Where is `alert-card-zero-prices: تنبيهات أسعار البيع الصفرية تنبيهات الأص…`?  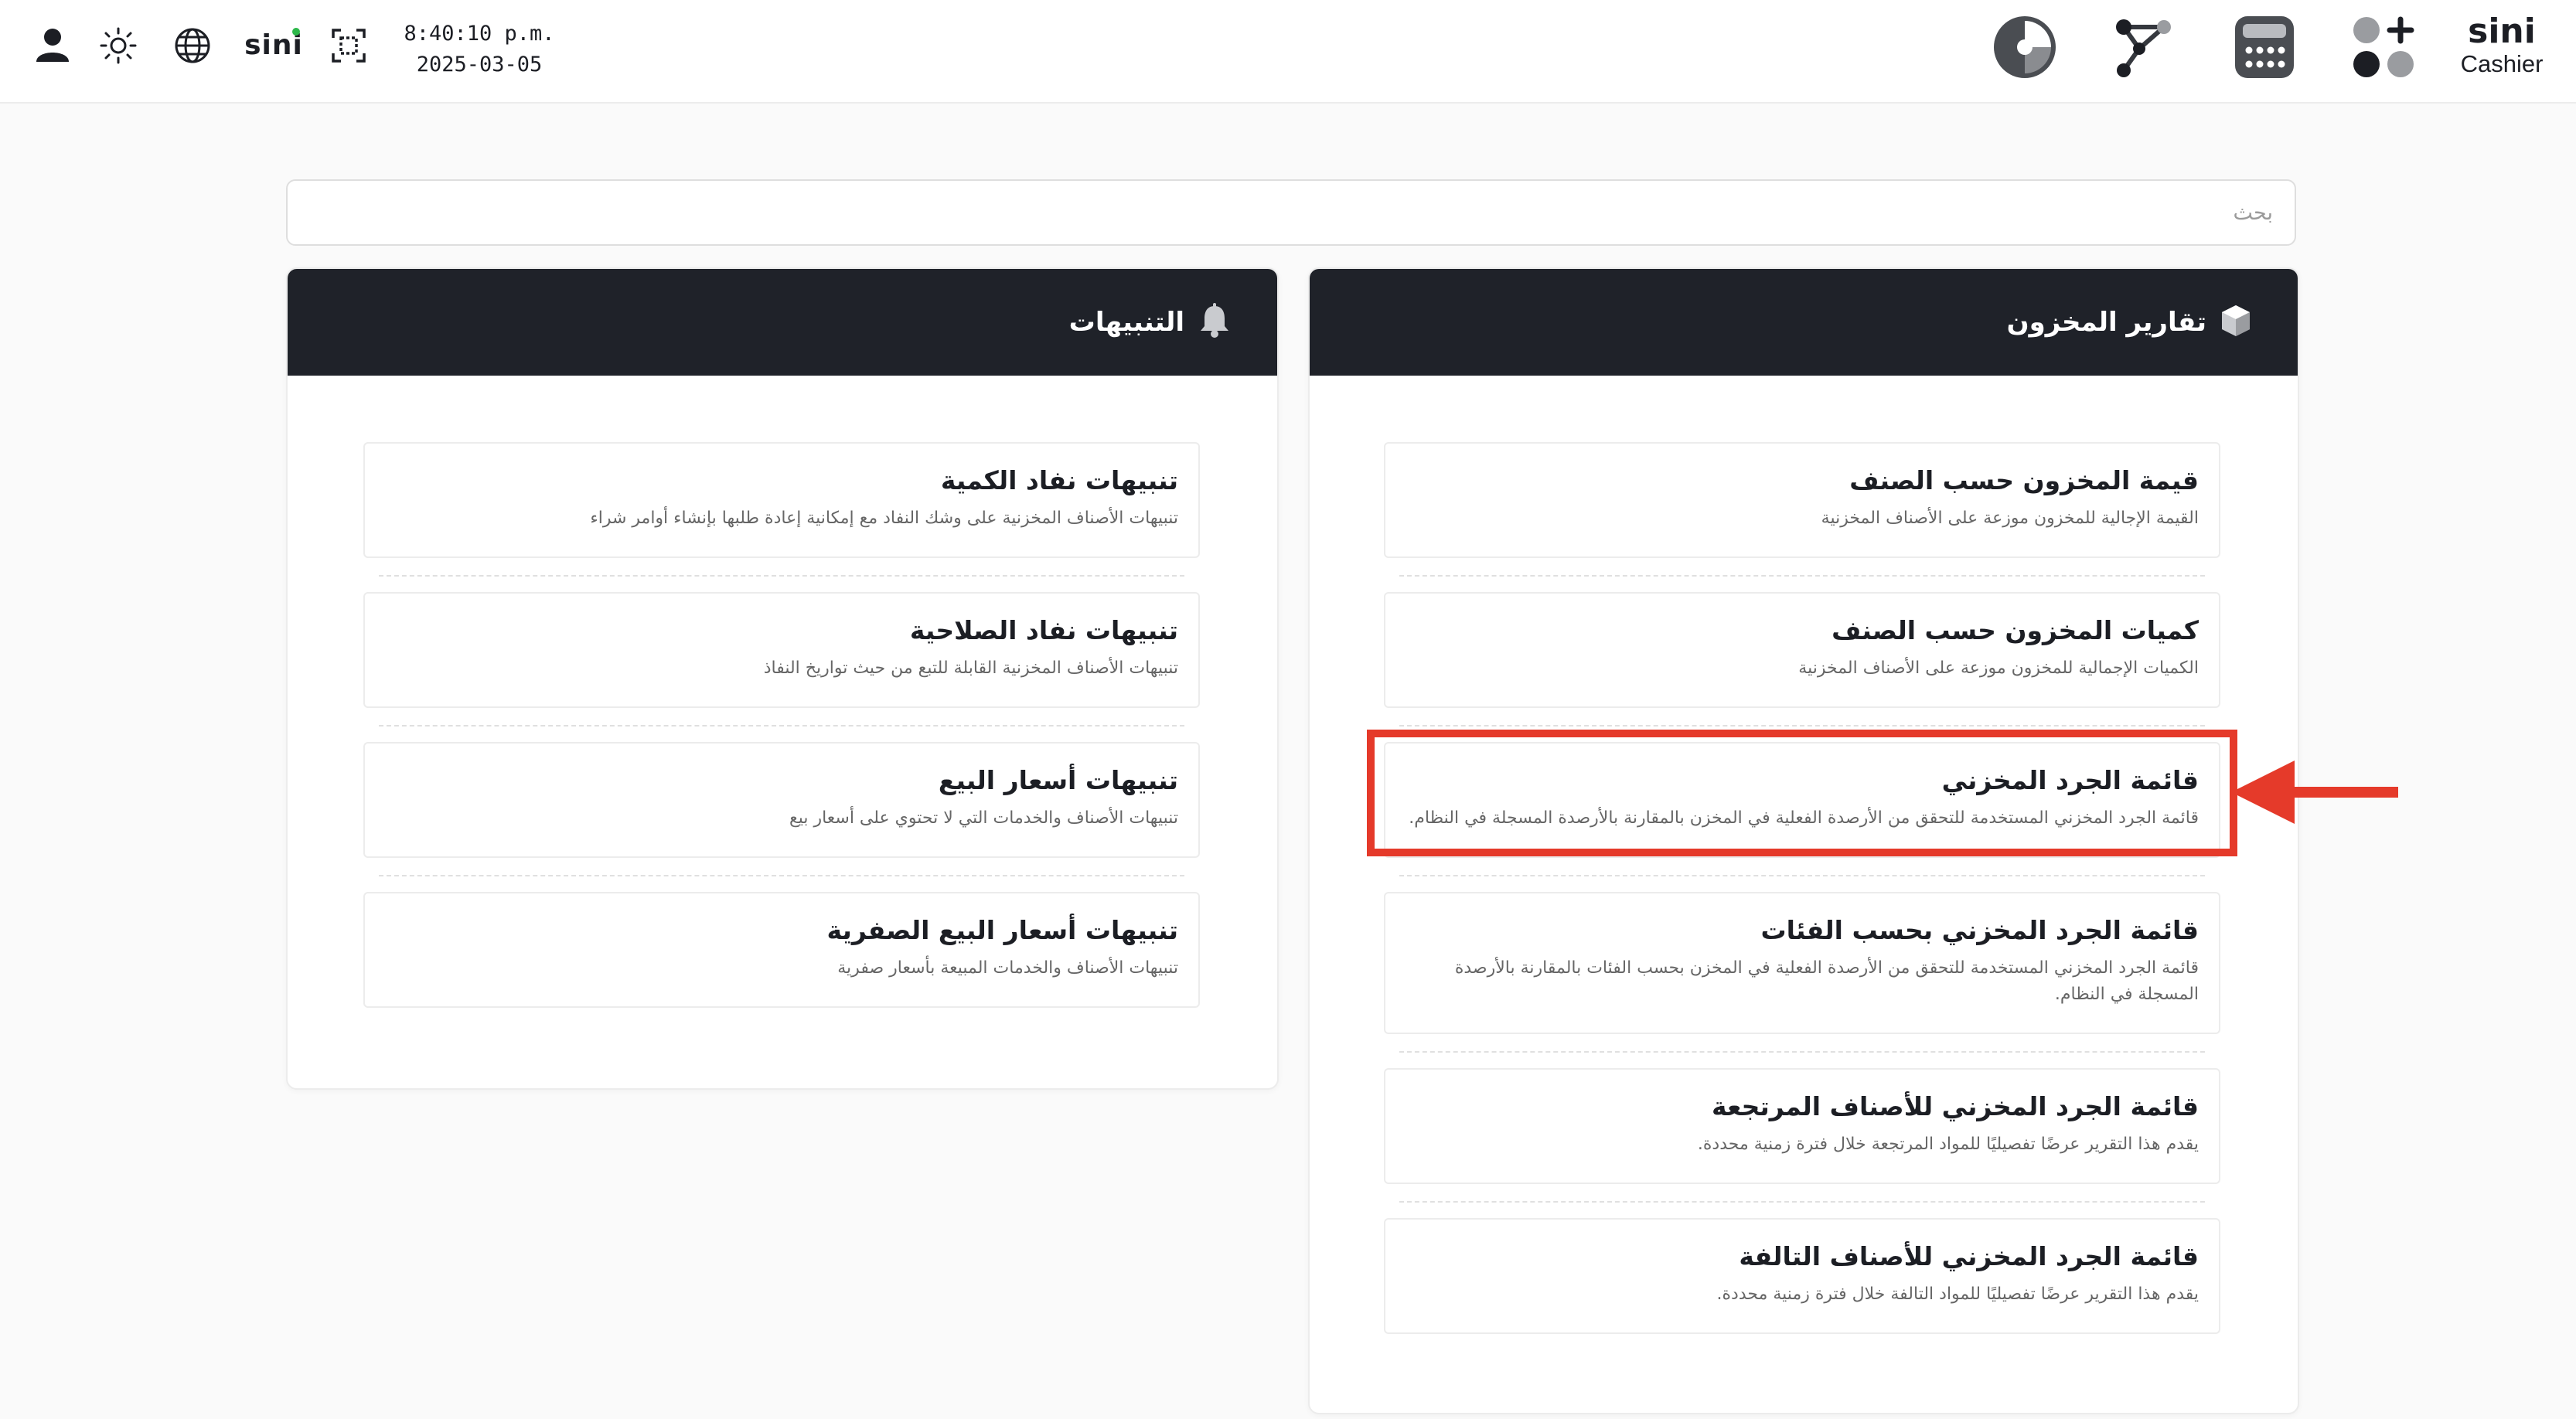
alert-card-zero-prices: تنبيهات أسعار البيع الصفرية تنبيهات الأص… is located at coordinates (781, 950).